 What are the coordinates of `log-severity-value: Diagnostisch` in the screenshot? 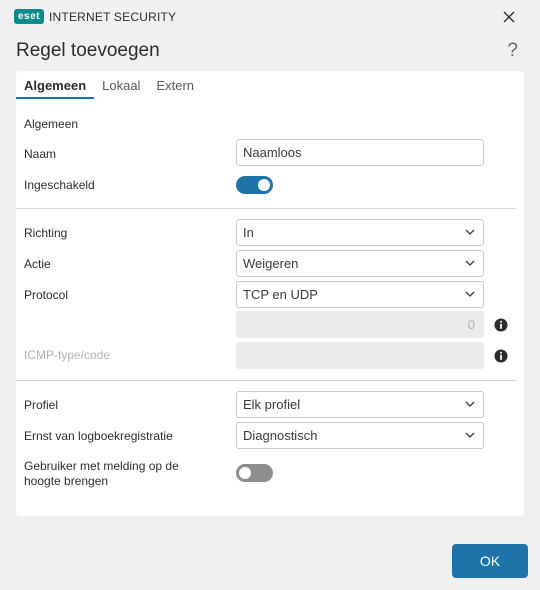 It's located at (280, 435).